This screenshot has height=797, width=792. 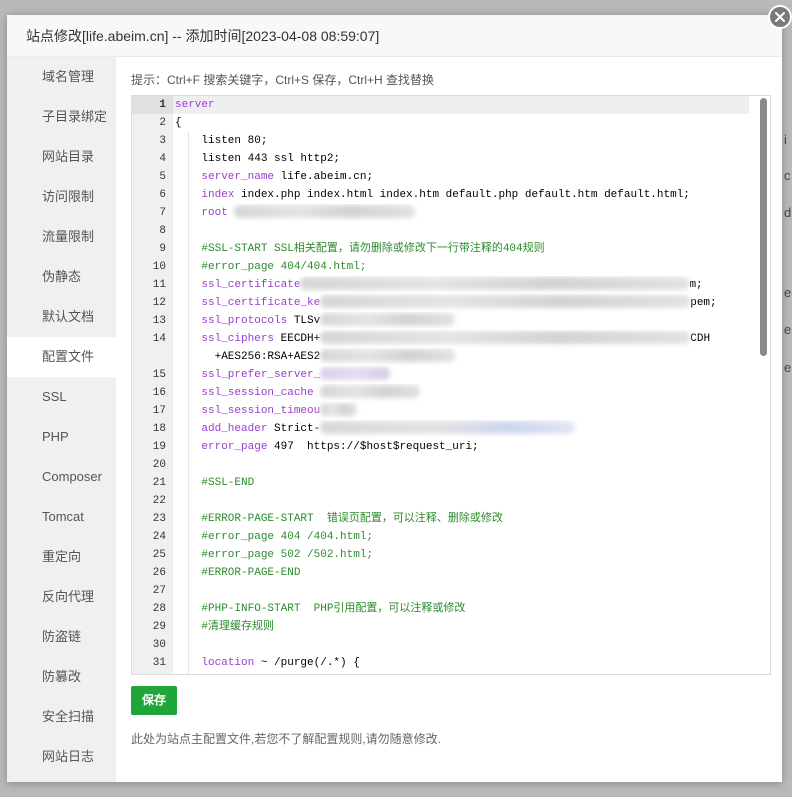 What do you see at coordinates (178, 123) in the screenshot?
I see `code-text: {` at bounding box center [178, 123].